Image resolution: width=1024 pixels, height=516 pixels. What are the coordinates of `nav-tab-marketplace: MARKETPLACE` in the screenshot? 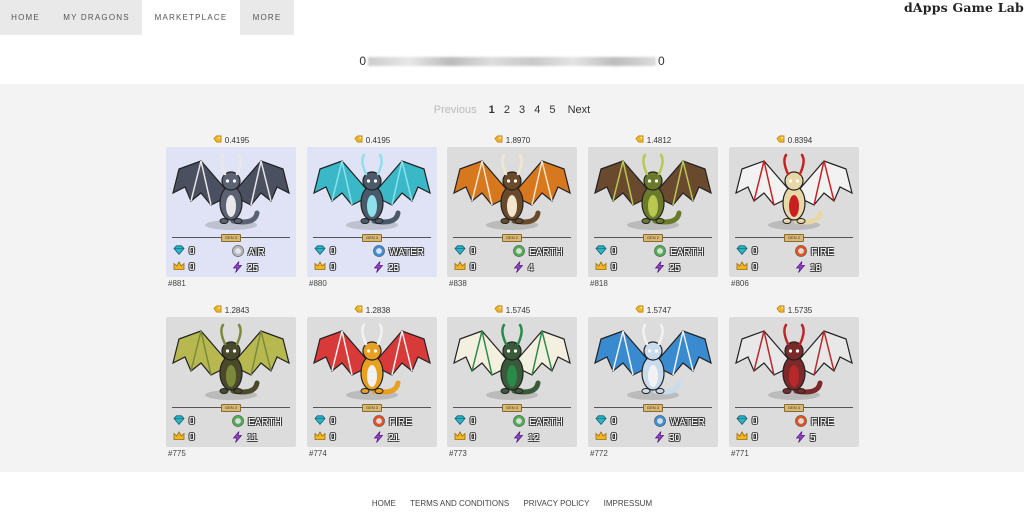 It's located at (191, 17).